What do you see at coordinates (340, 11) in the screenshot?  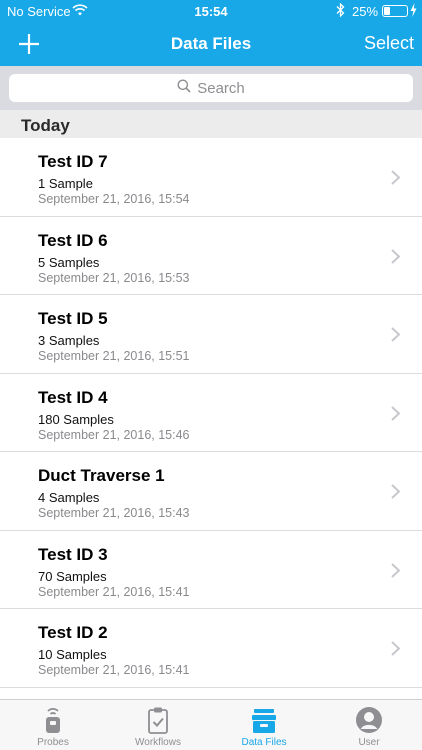 I see `bluetooth-icon` at bounding box center [340, 11].